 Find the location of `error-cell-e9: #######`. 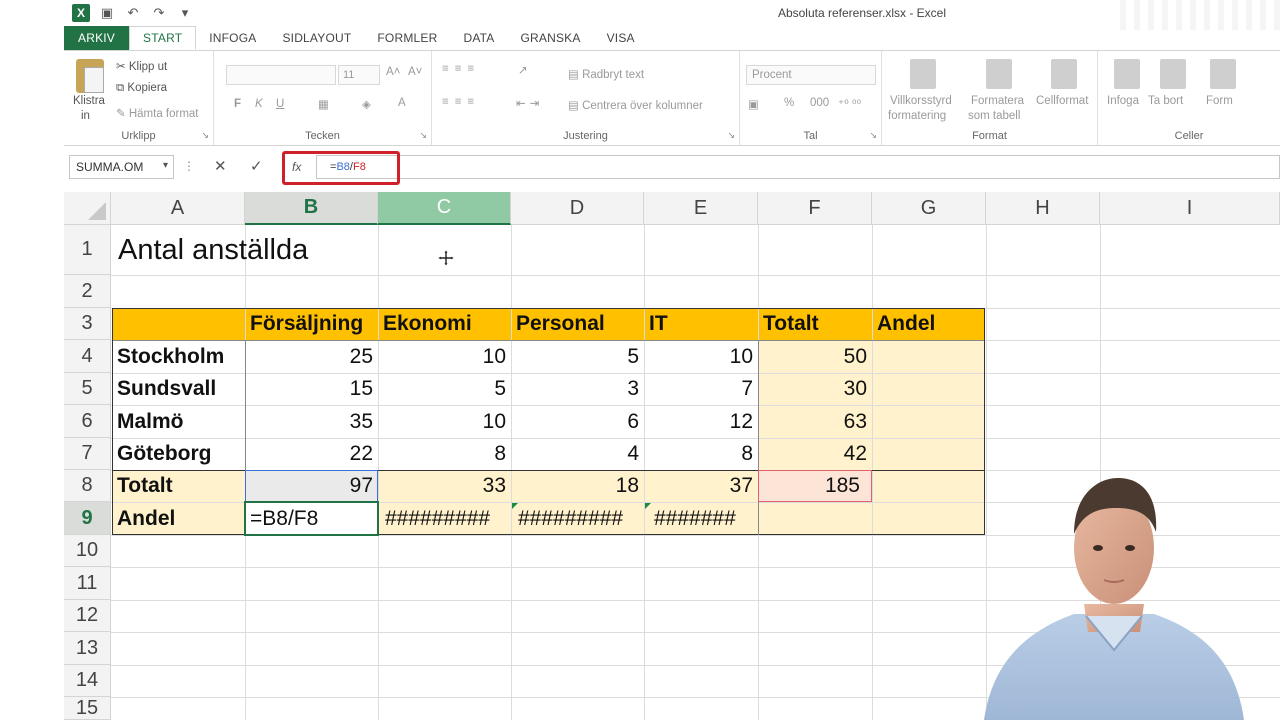

error-cell-e9: ####### is located at coordinates (701, 518).